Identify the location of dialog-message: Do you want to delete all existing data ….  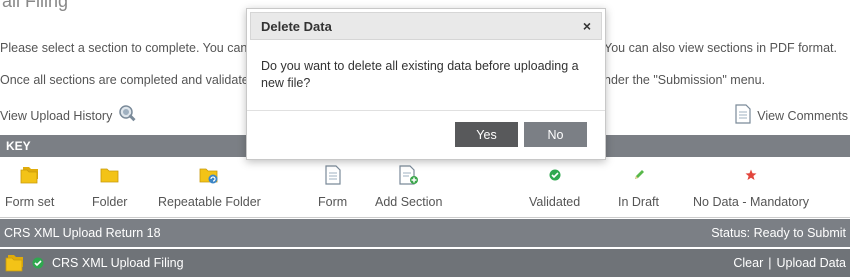
(426, 75).